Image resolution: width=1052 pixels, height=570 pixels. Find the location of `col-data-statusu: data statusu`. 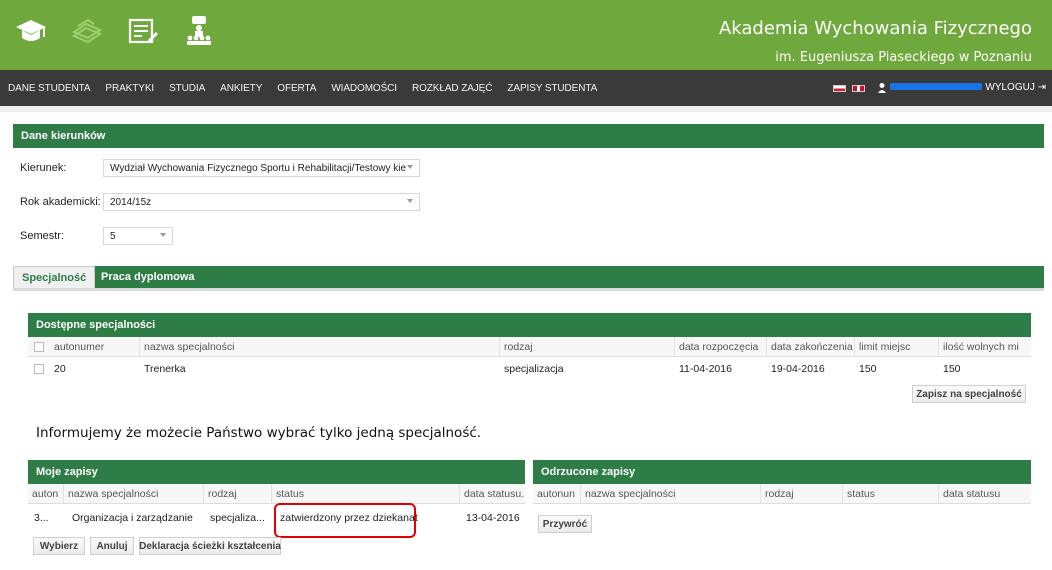

col-data-statusu: data statusu is located at coordinates (985, 493).